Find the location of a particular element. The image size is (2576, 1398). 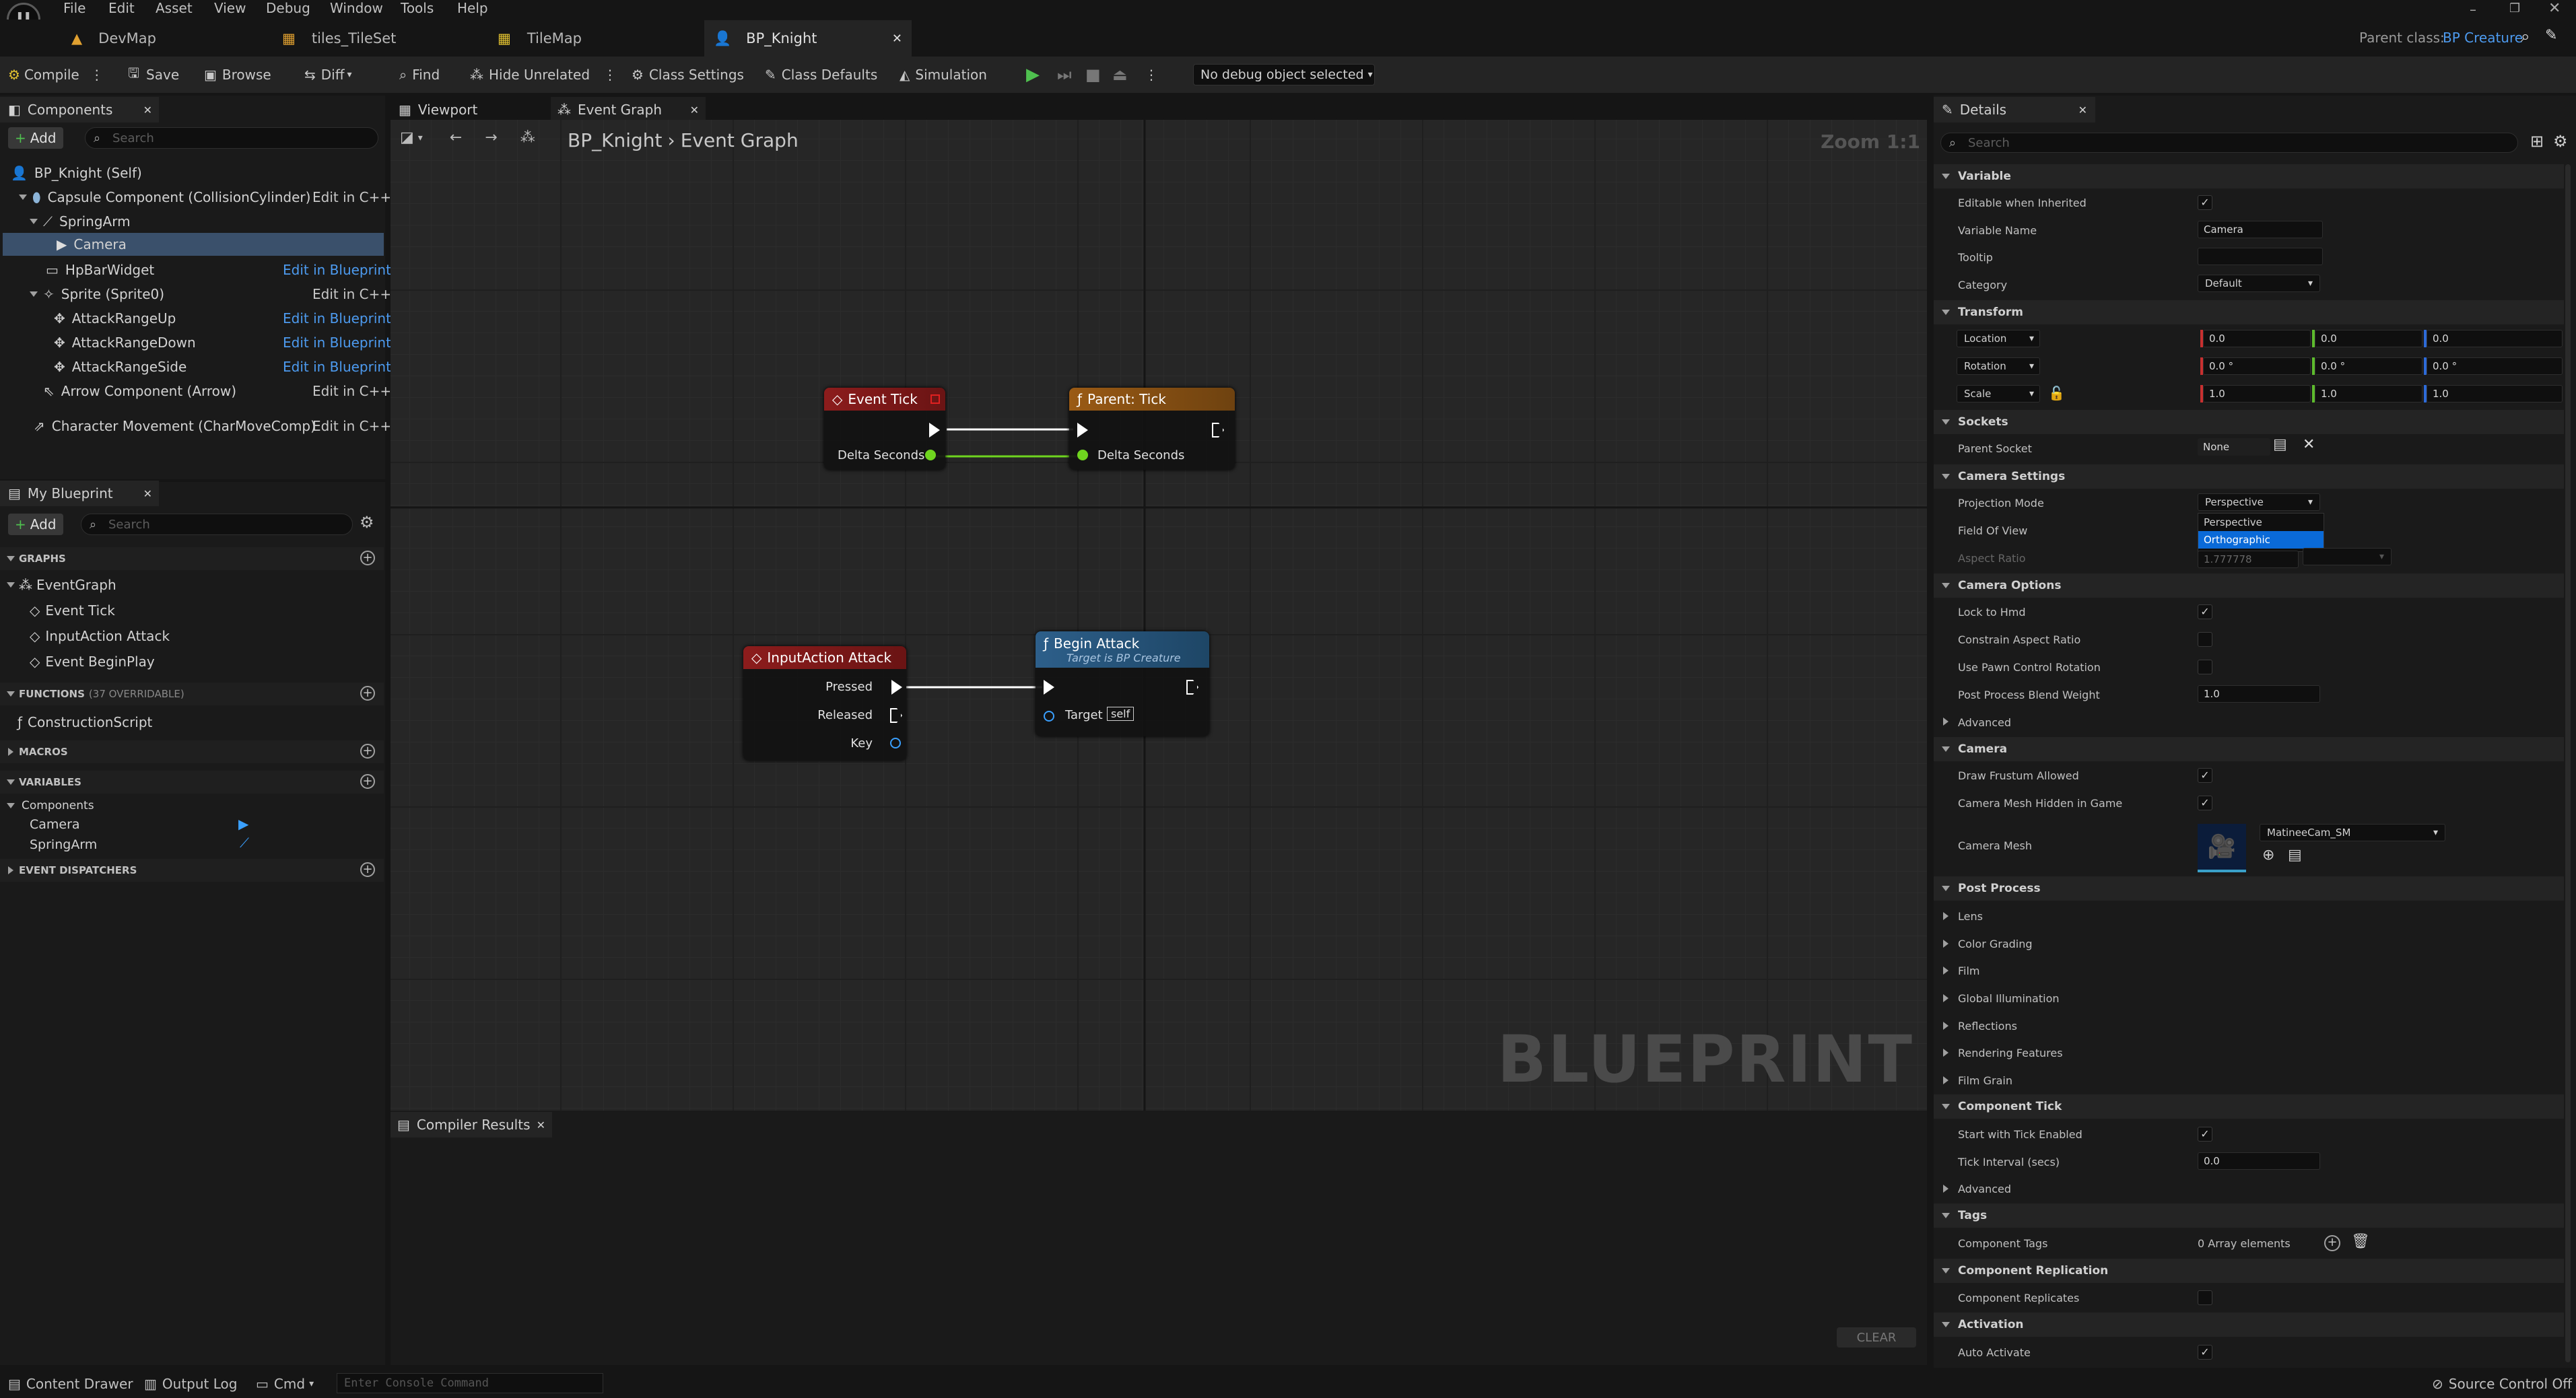

tick-interval-input: 0.0 is located at coordinates (2259, 1161).